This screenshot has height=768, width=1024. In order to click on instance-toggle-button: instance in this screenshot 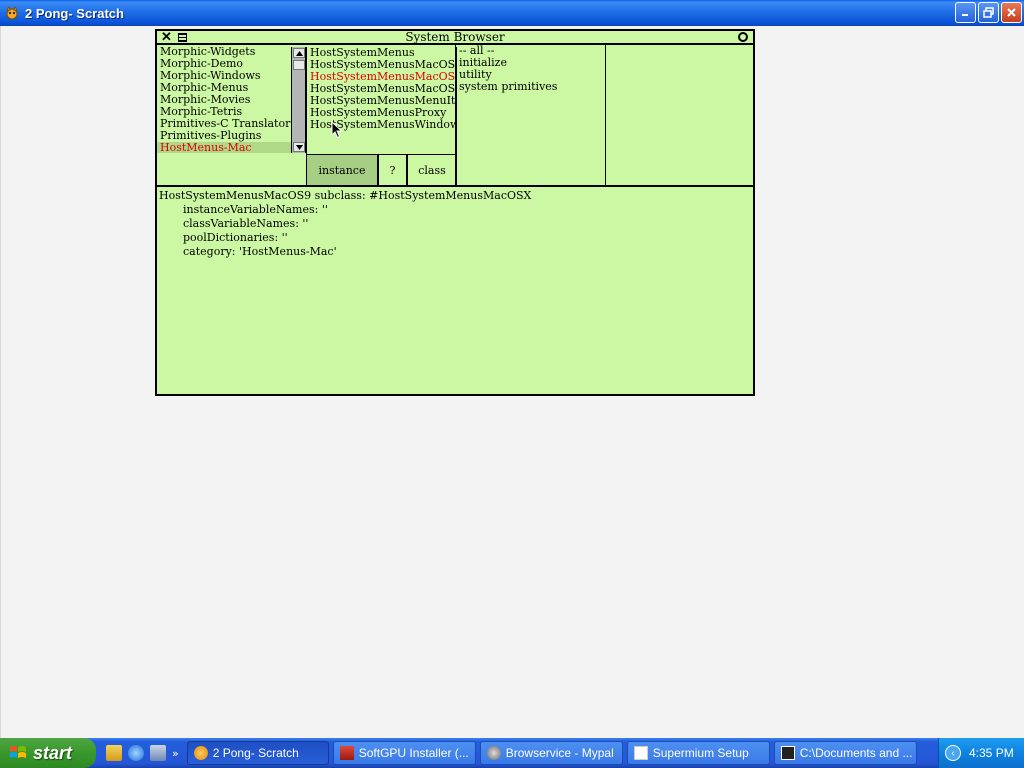, I will do `click(342, 170)`.